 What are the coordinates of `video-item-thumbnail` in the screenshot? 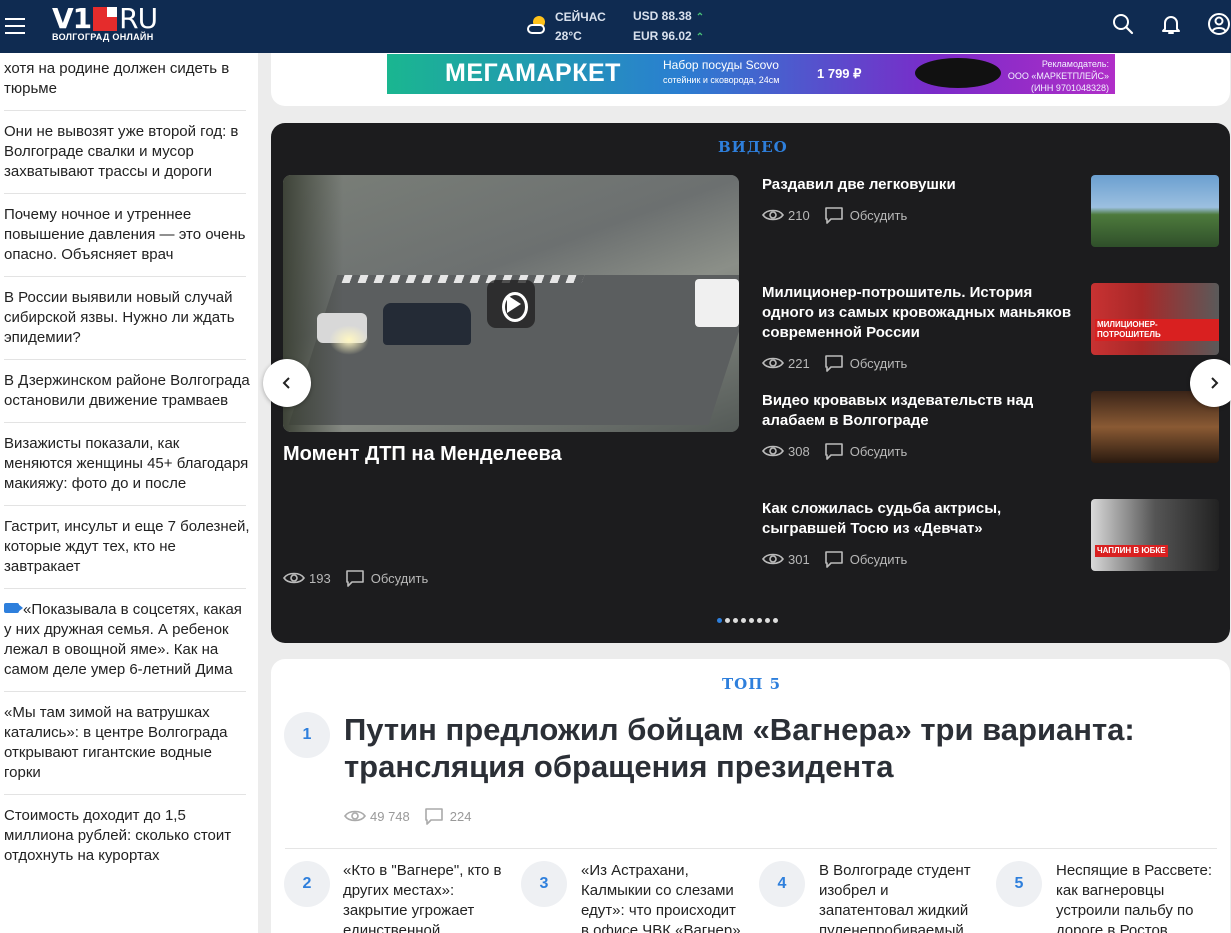 It's located at (1155, 211).